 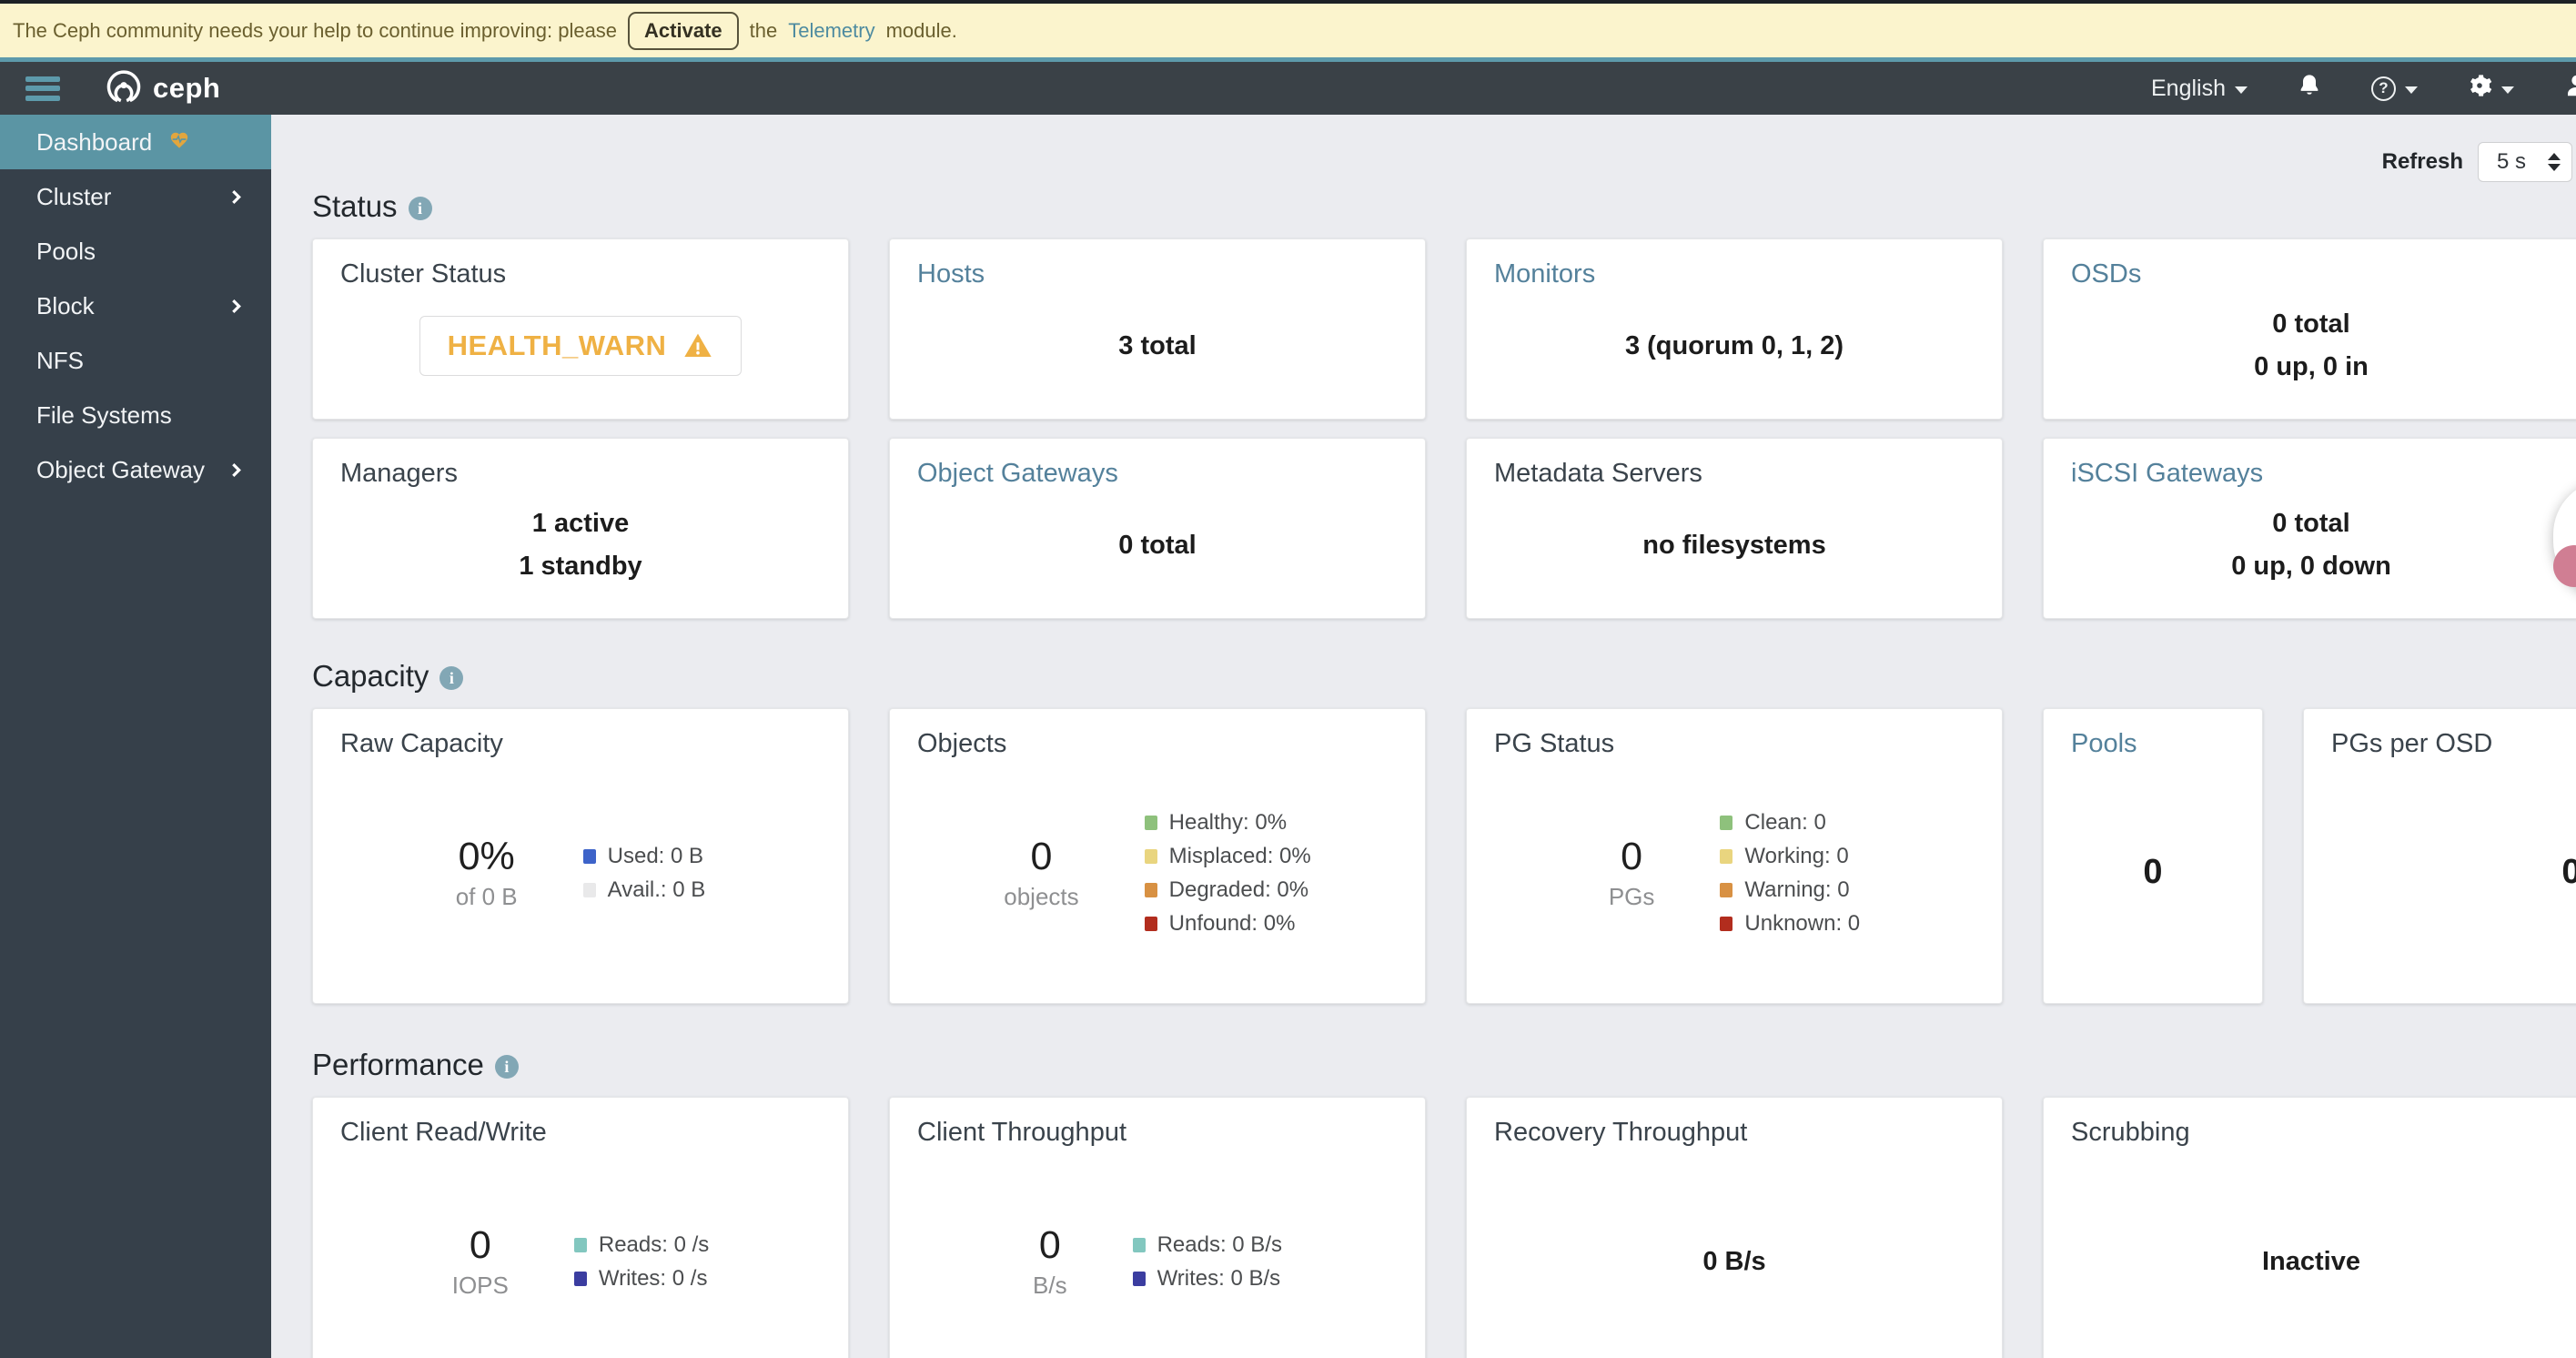 What do you see at coordinates (135, 469) in the screenshot?
I see `sidebar-item-object-gateway: Object Gateway` at bounding box center [135, 469].